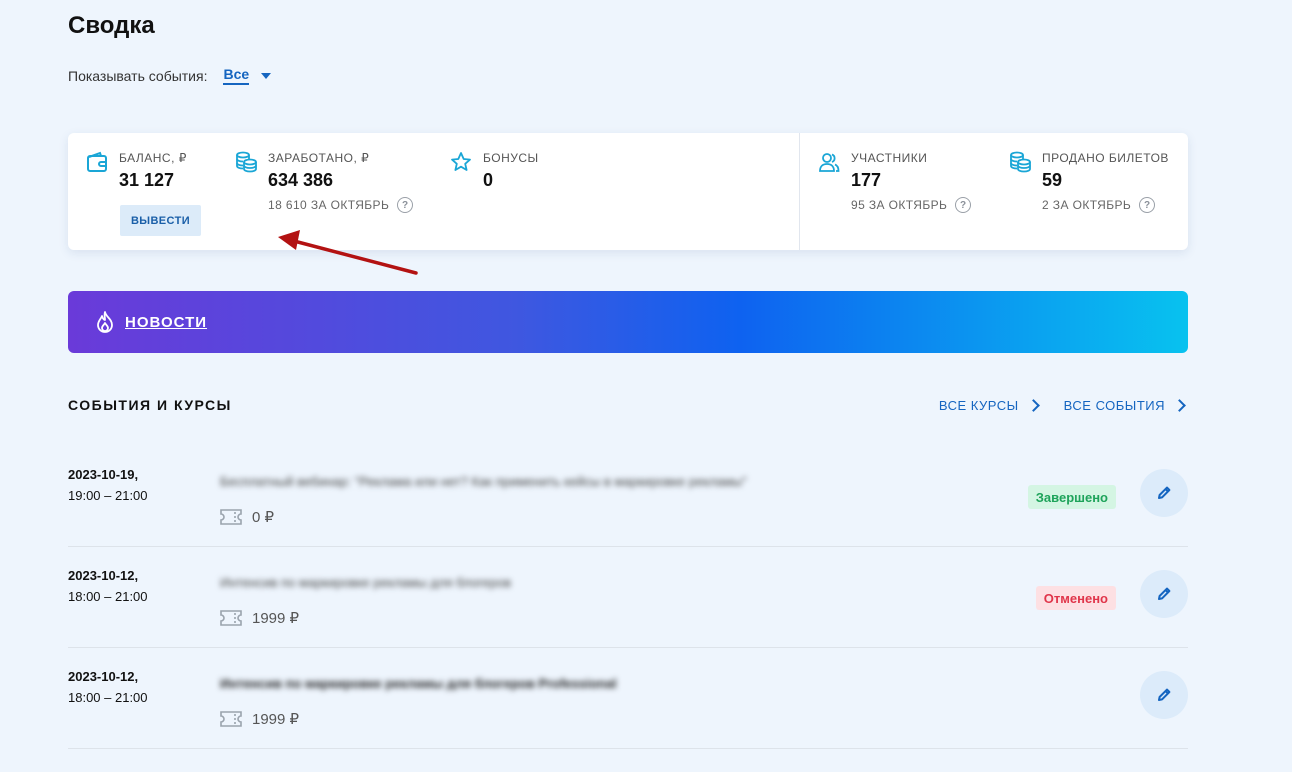  What do you see at coordinates (899, 205) in the screenshot?
I see `participants-month: 95 ЗА ОКТЯБРЬ` at bounding box center [899, 205].